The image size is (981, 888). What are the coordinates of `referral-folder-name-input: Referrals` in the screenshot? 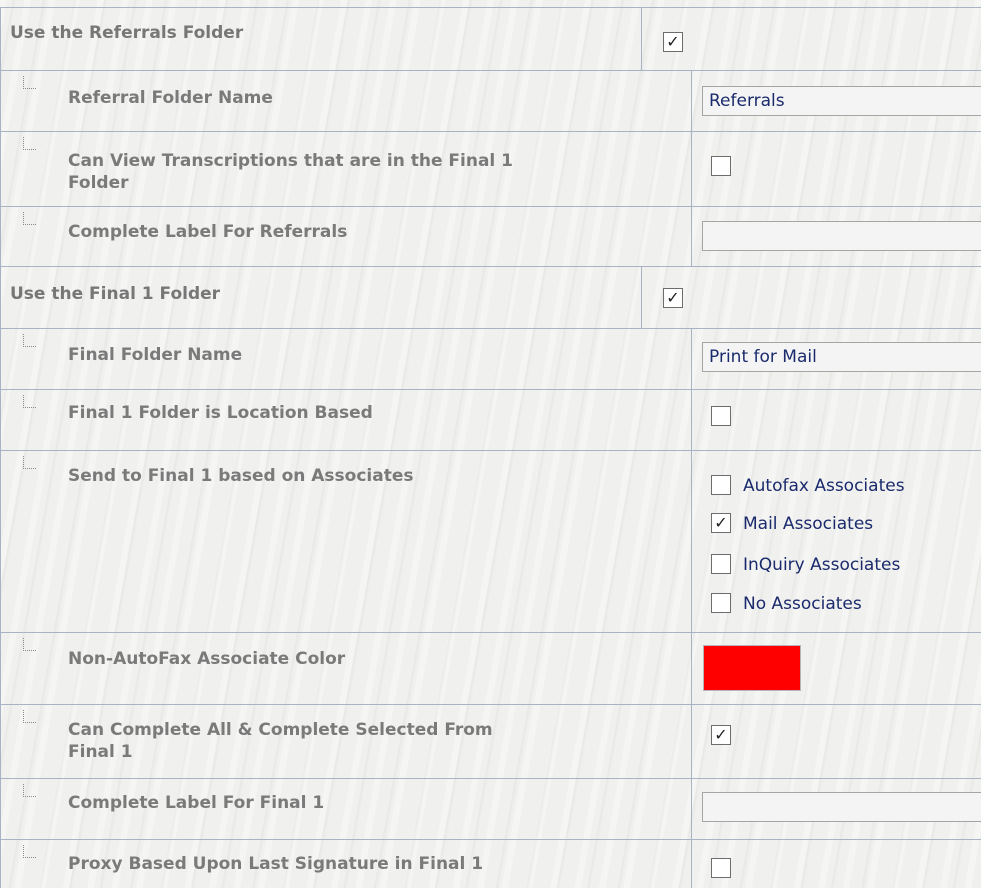 It's located at (841, 101).